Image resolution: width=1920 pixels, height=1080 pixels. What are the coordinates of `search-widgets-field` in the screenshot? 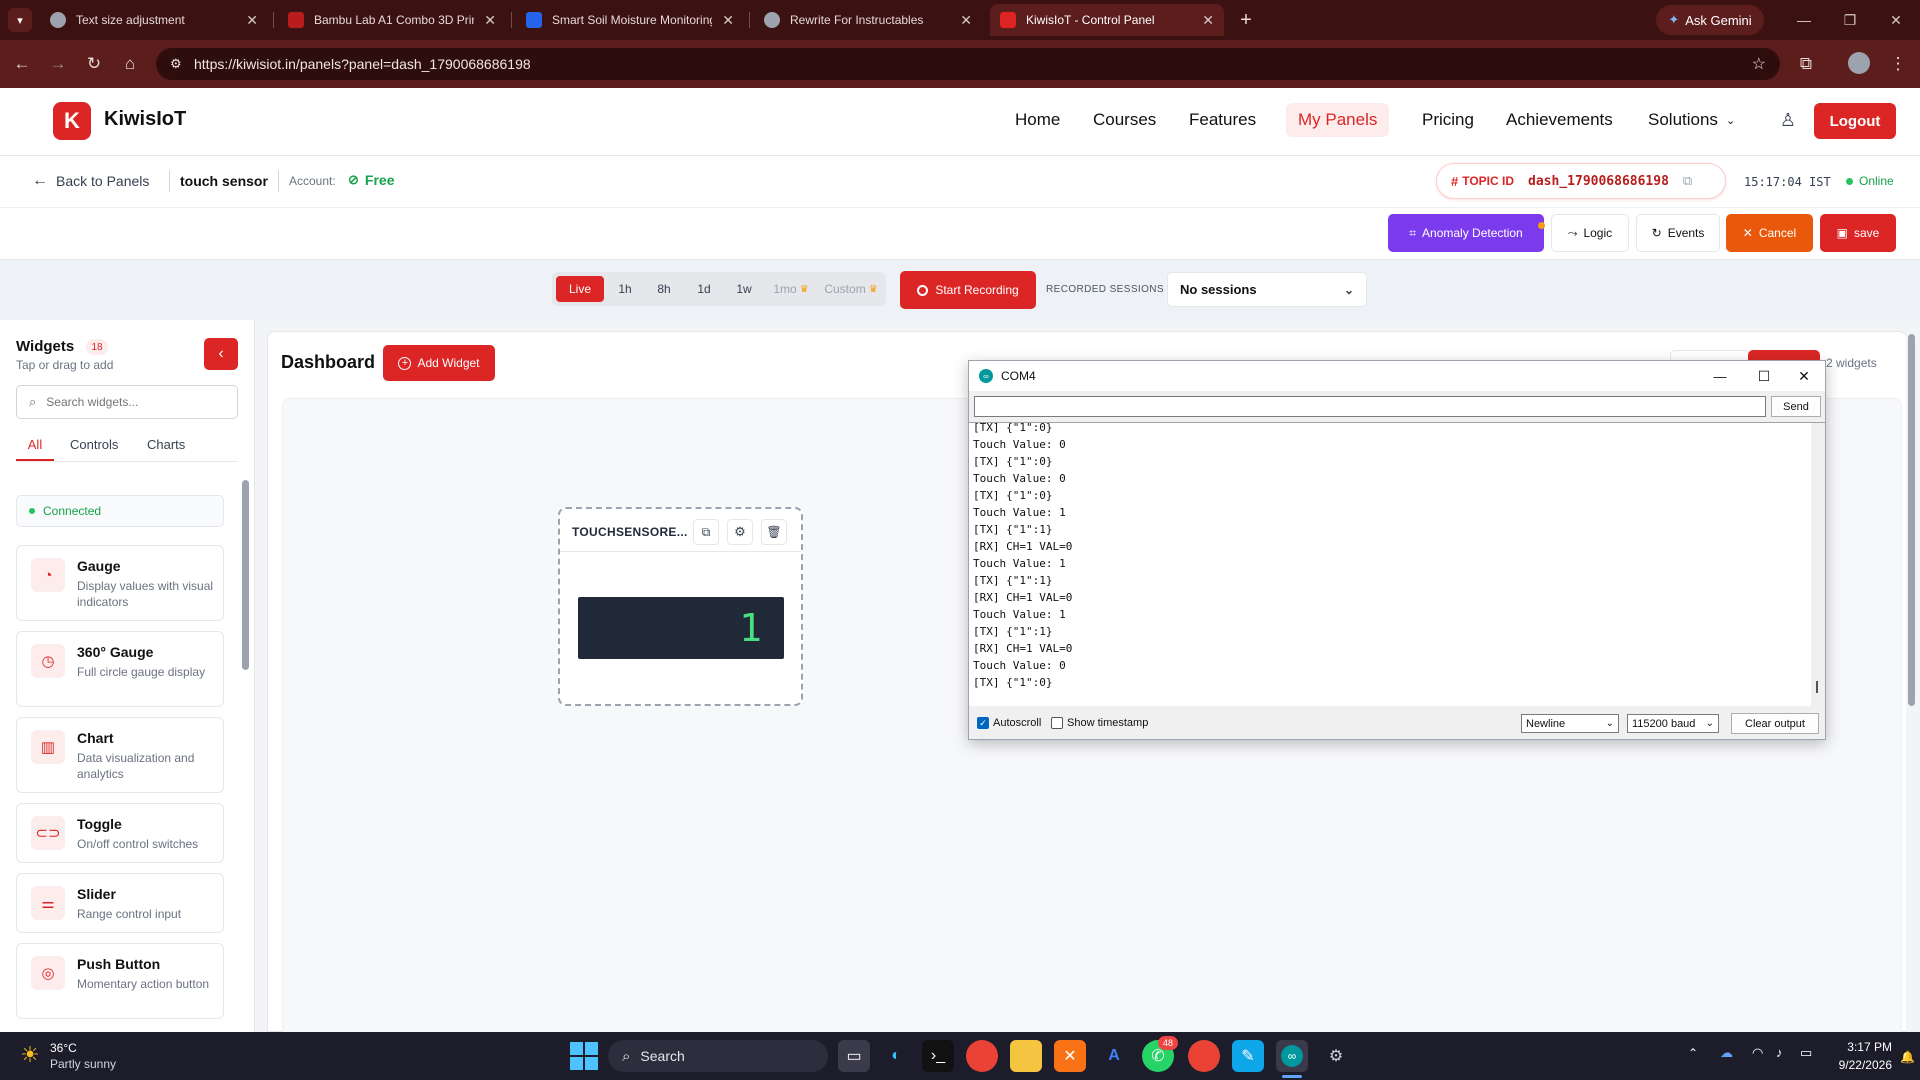 It's located at (131, 402).